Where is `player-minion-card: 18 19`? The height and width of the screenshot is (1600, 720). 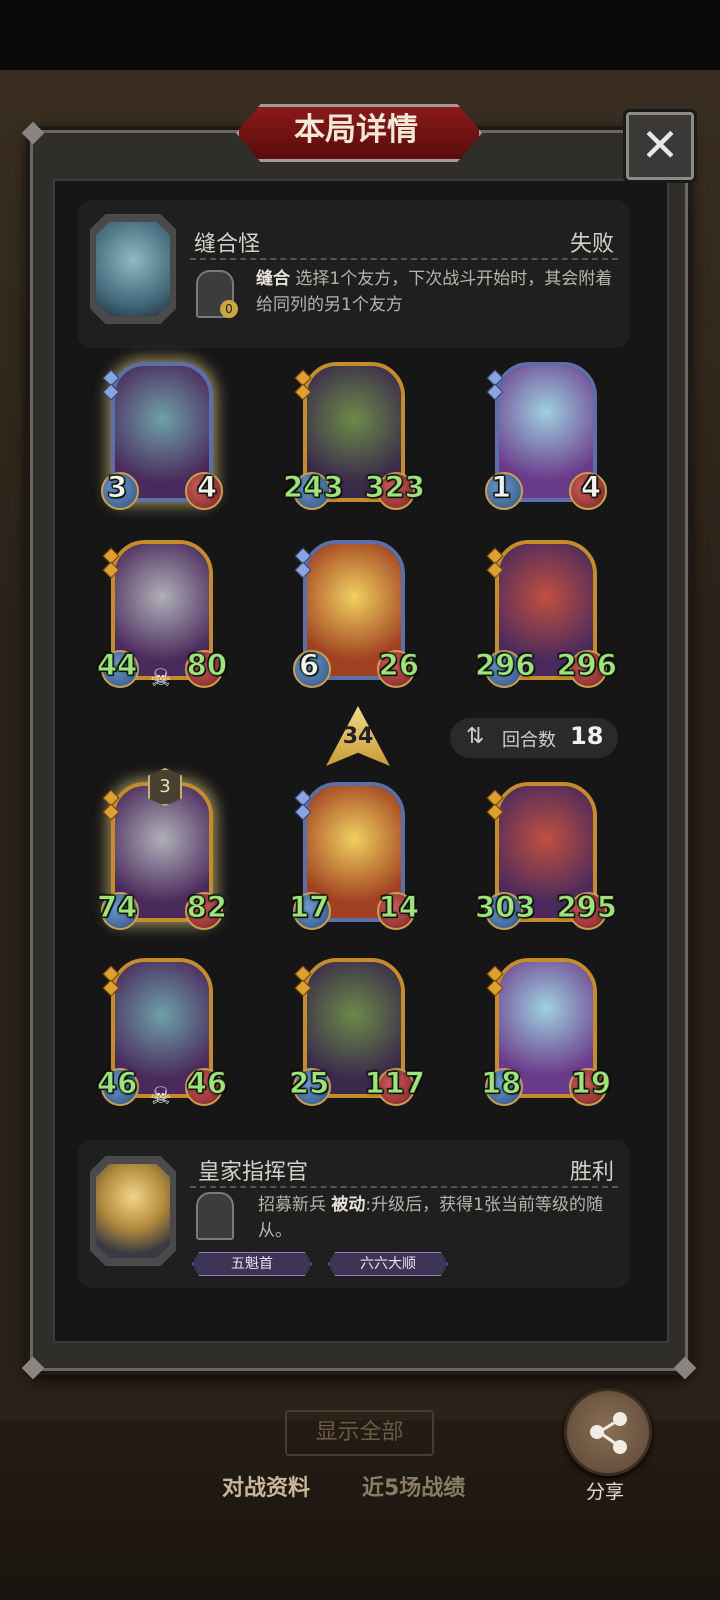
player-minion-card: 18 19 is located at coordinates (546, 1033).